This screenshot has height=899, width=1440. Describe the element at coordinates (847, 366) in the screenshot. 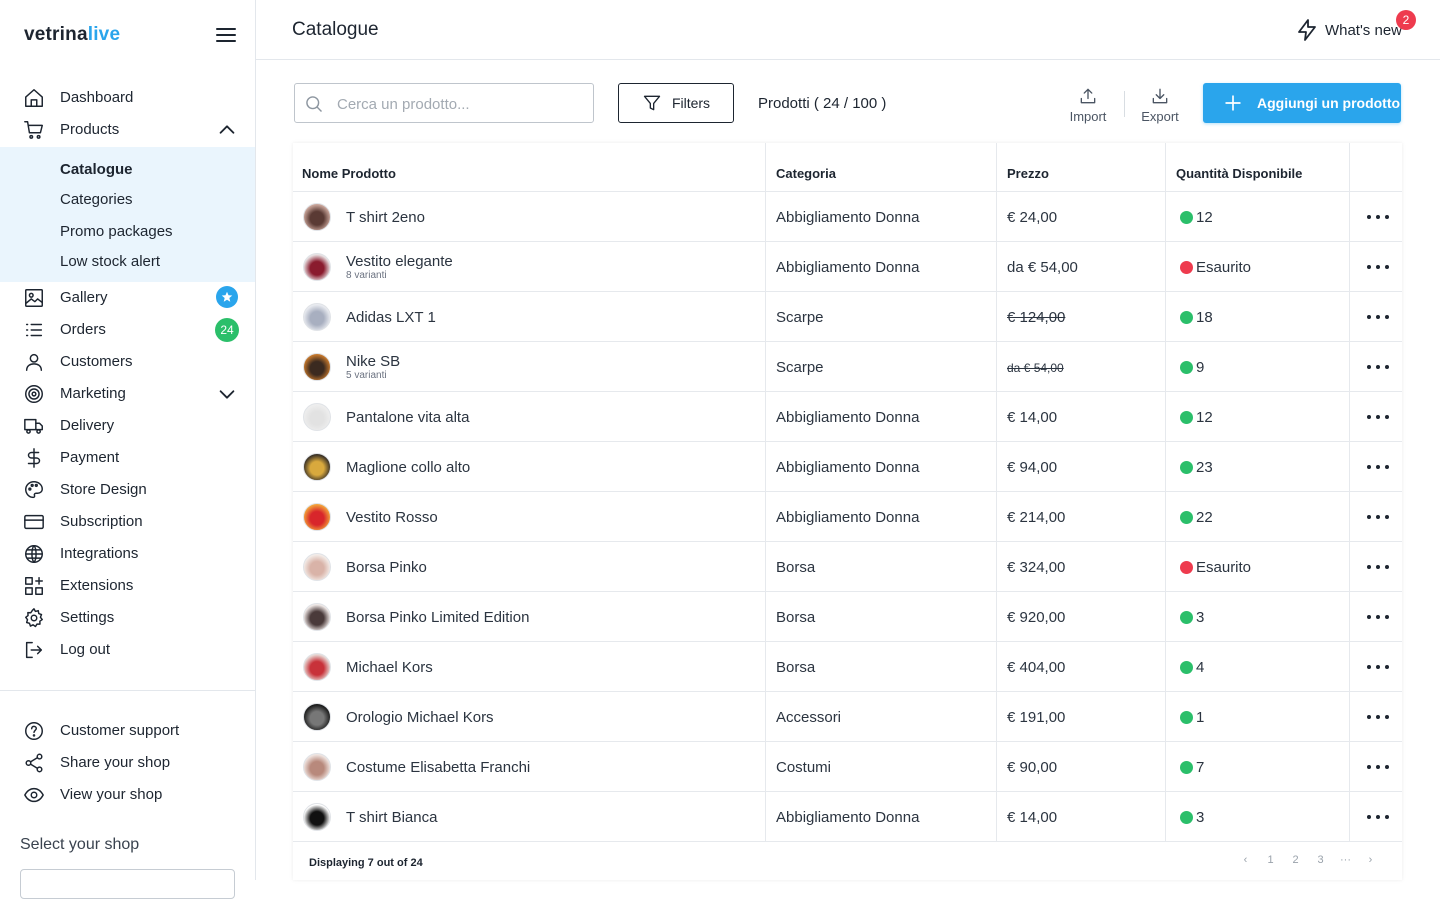

I see `table-row: Nike SB 5 varianti Scarpe da € 54,00 9` at that location.